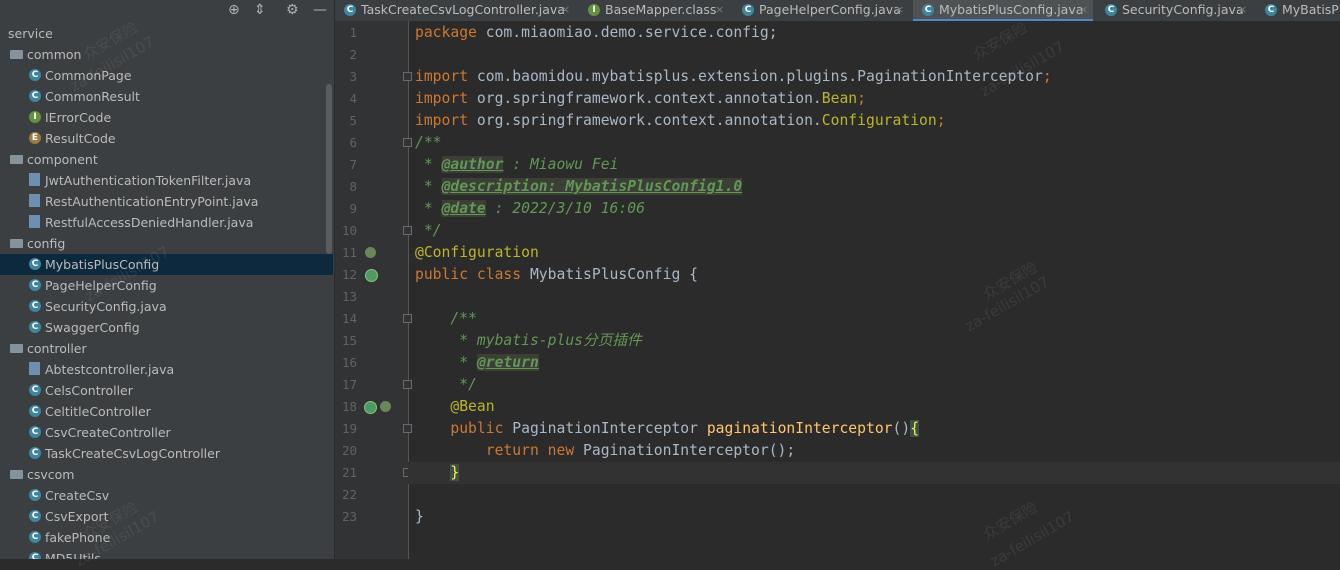 The image size is (1340, 570). What do you see at coordinates (353, 186) in the screenshot?
I see `line-number: 8` at bounding box center [353, 186].